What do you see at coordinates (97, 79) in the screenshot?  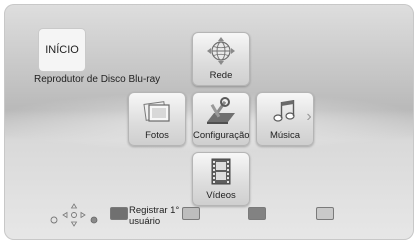 I see `device-subtitle: Reprodutor de Disco Blu-ray` at bounding box center [97, 79].